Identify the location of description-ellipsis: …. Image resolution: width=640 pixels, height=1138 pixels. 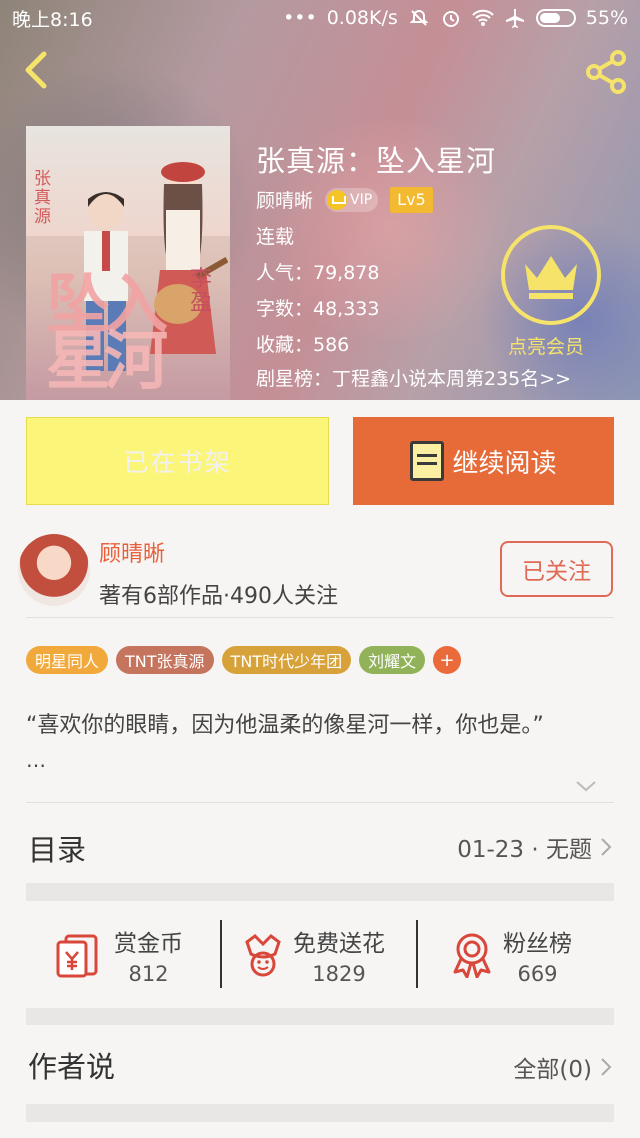
(36, 760).